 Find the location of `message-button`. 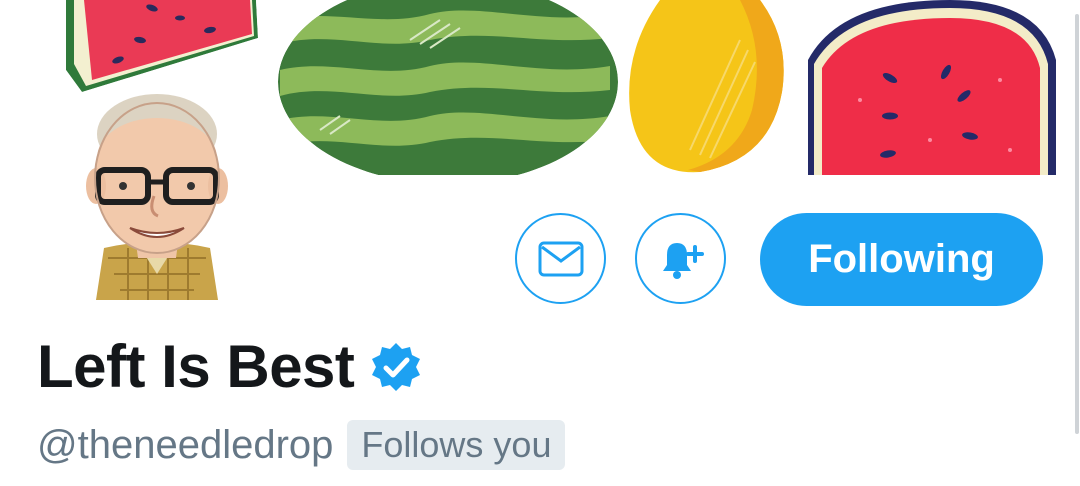

message-button is located at coordinates (560, 258).